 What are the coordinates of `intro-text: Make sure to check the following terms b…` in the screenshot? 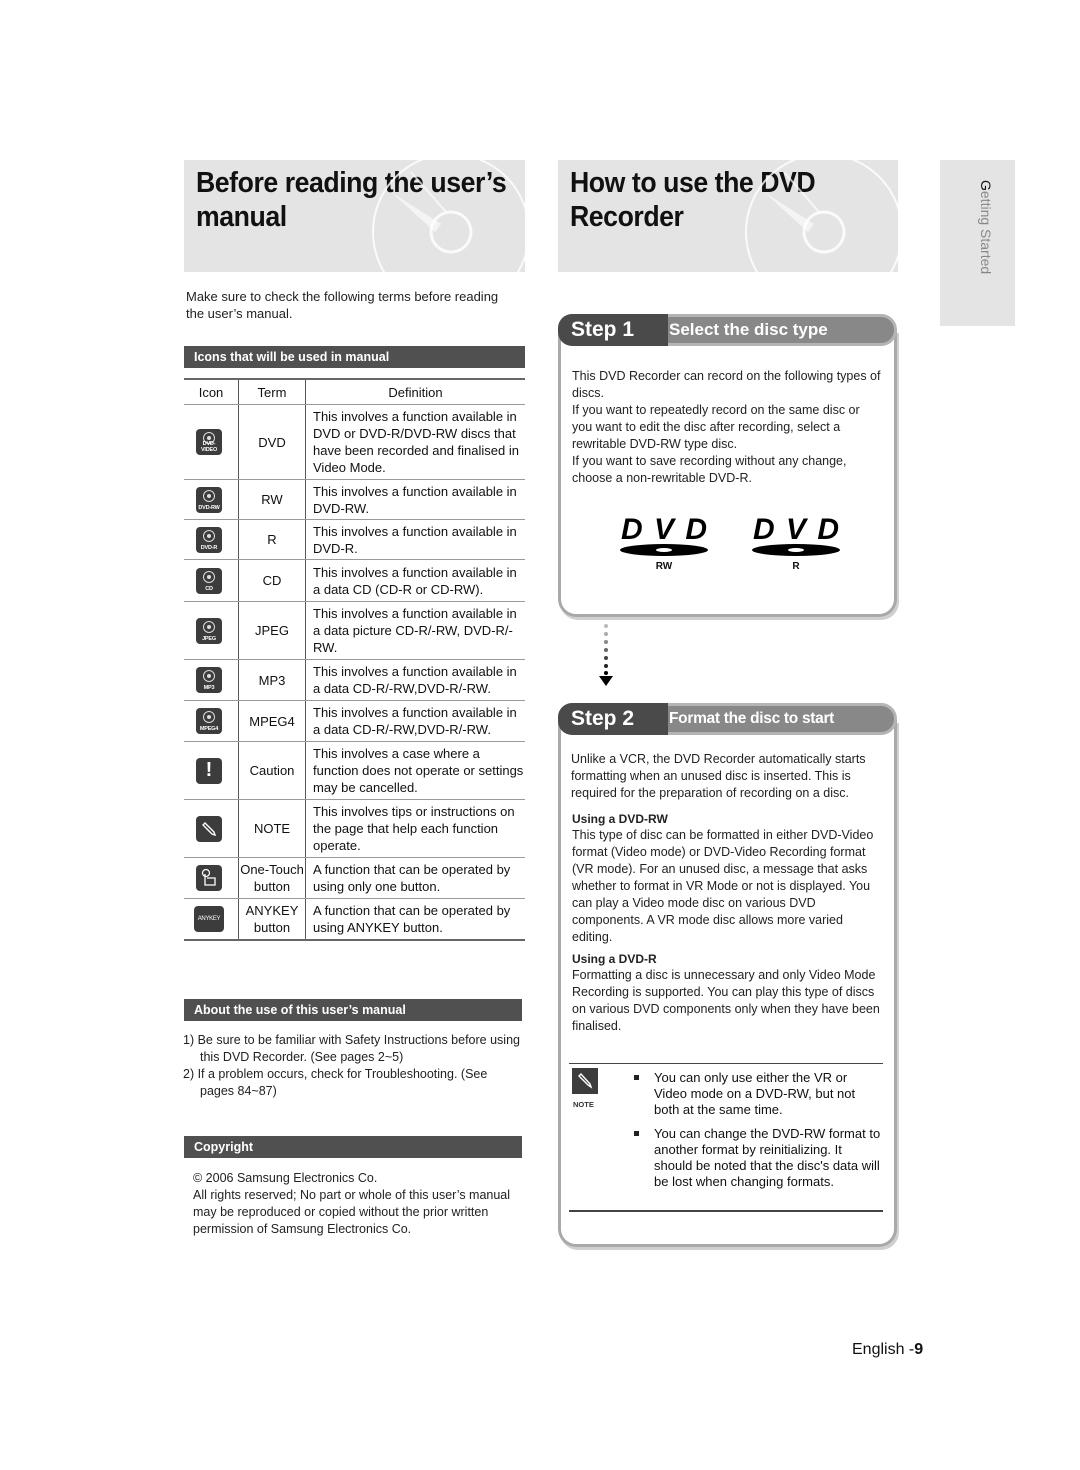 It's located at (342, 305).